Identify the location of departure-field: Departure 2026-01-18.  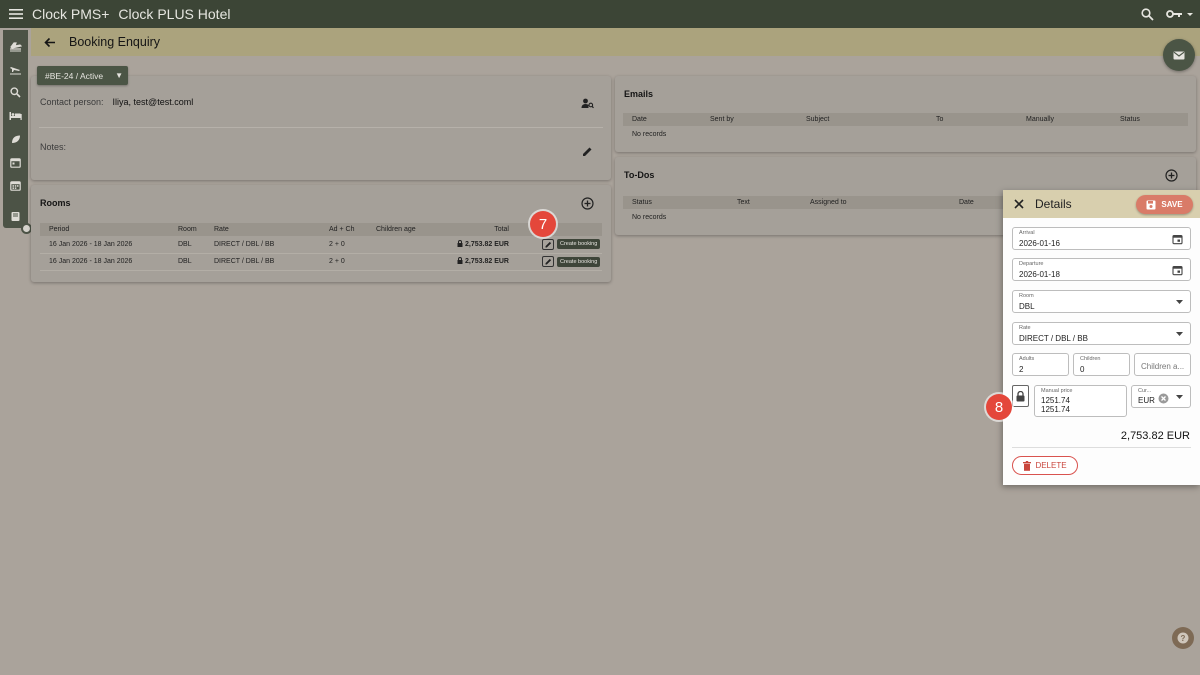
(1101, 269).